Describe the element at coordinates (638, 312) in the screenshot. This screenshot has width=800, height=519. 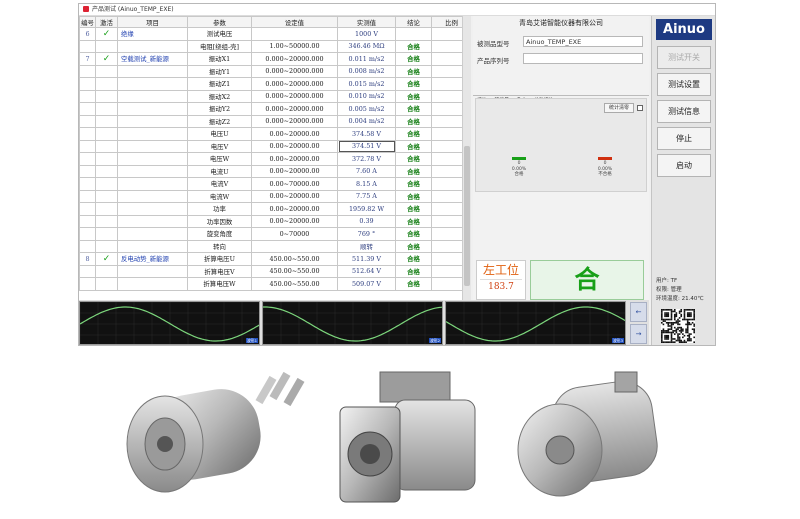
I see `wave-prev-button: ←` at that location.